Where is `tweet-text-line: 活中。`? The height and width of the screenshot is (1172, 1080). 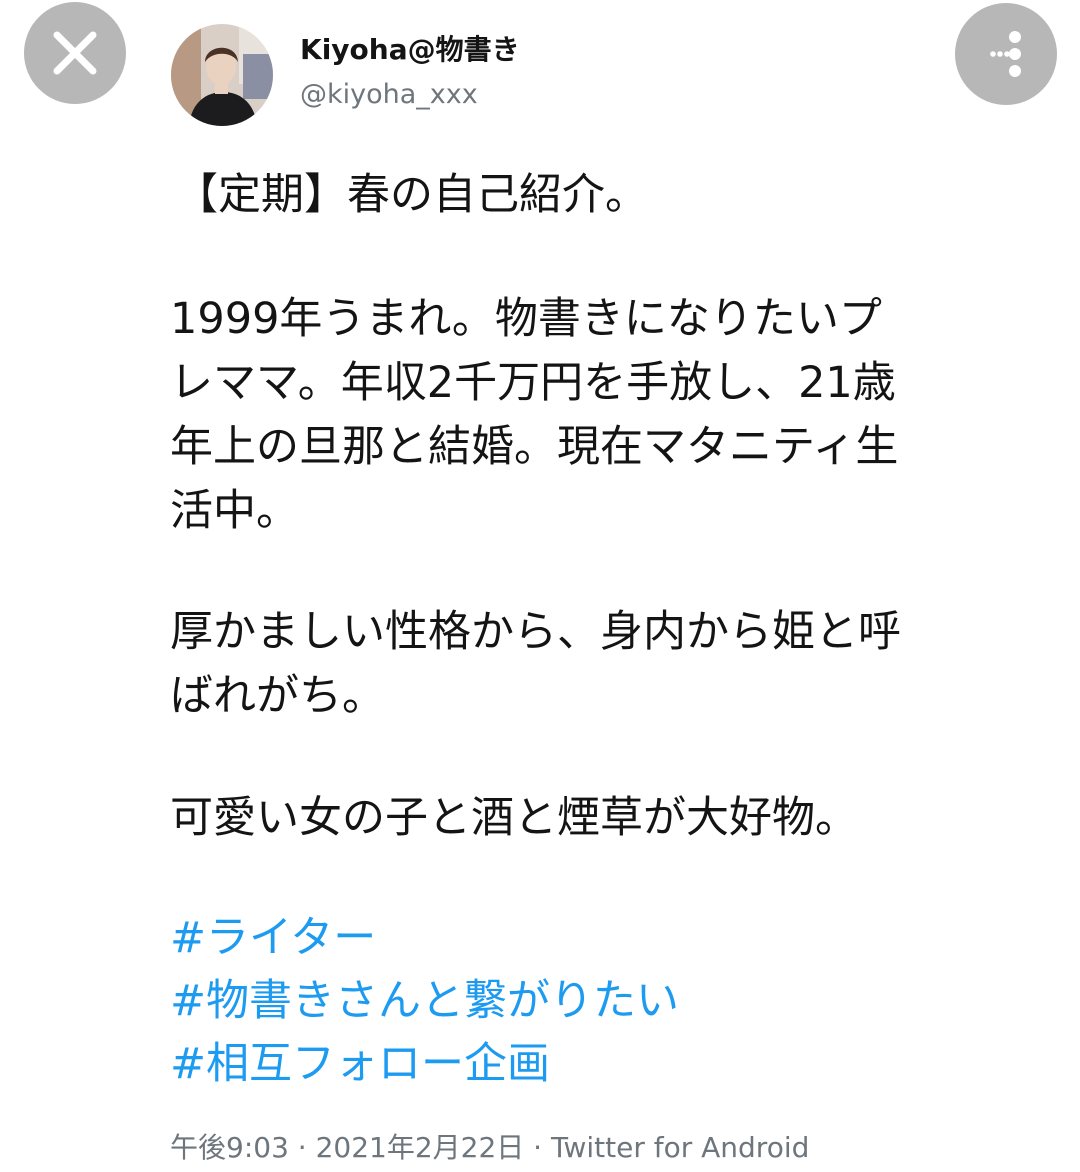
tweet-text-line: 活中。 is located at coordinates (234, 511).